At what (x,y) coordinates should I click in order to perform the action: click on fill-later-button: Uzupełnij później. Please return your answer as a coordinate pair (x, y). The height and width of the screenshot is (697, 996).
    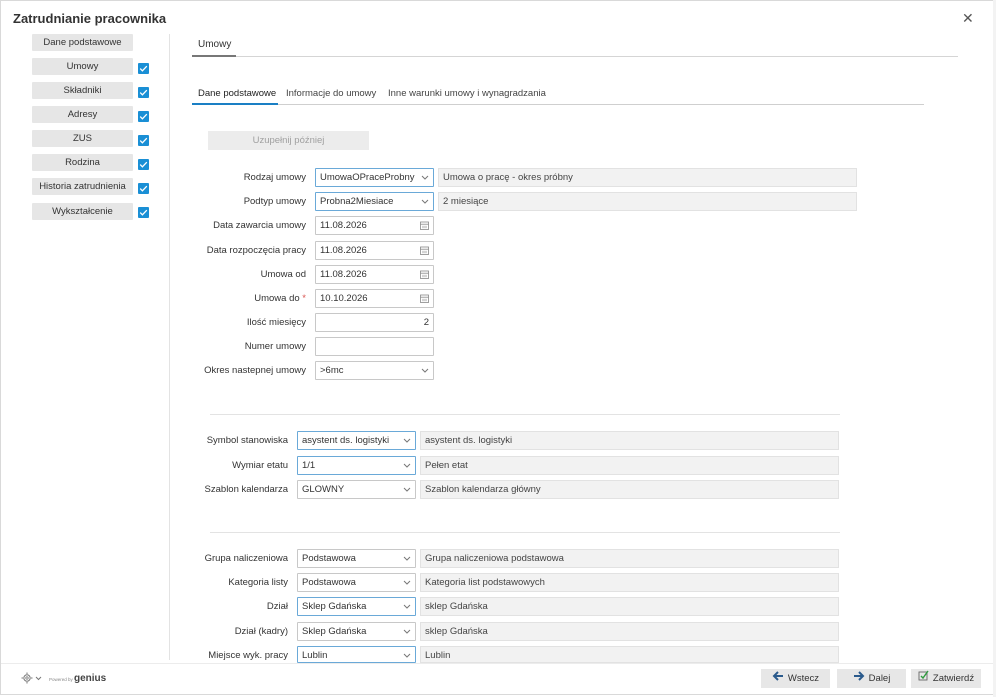
    Looking at the image, I should click on (288, 140).